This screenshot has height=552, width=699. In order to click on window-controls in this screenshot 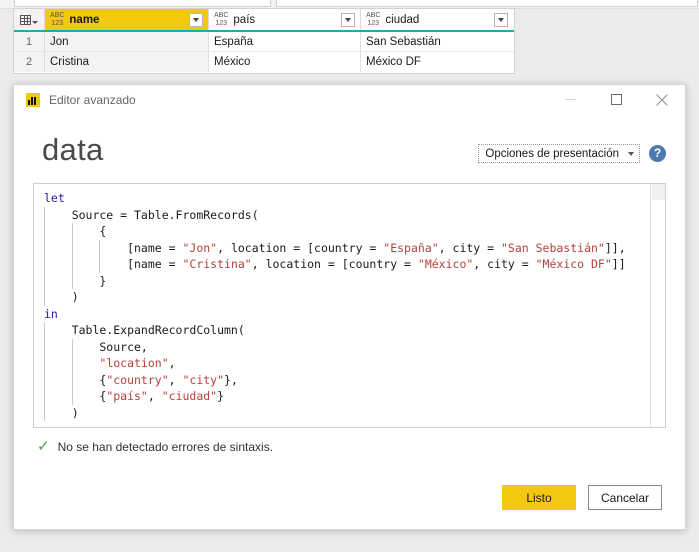, I will do `click(616, 99)`.